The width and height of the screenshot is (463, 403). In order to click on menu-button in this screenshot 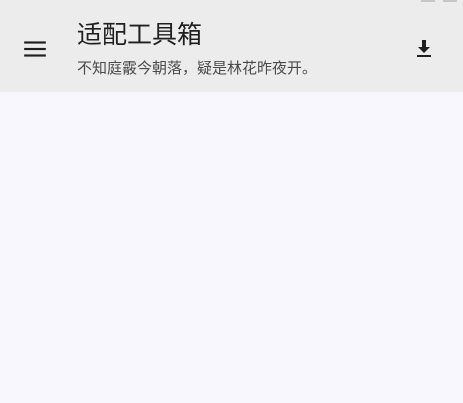, I will do `click(35, 49)`.